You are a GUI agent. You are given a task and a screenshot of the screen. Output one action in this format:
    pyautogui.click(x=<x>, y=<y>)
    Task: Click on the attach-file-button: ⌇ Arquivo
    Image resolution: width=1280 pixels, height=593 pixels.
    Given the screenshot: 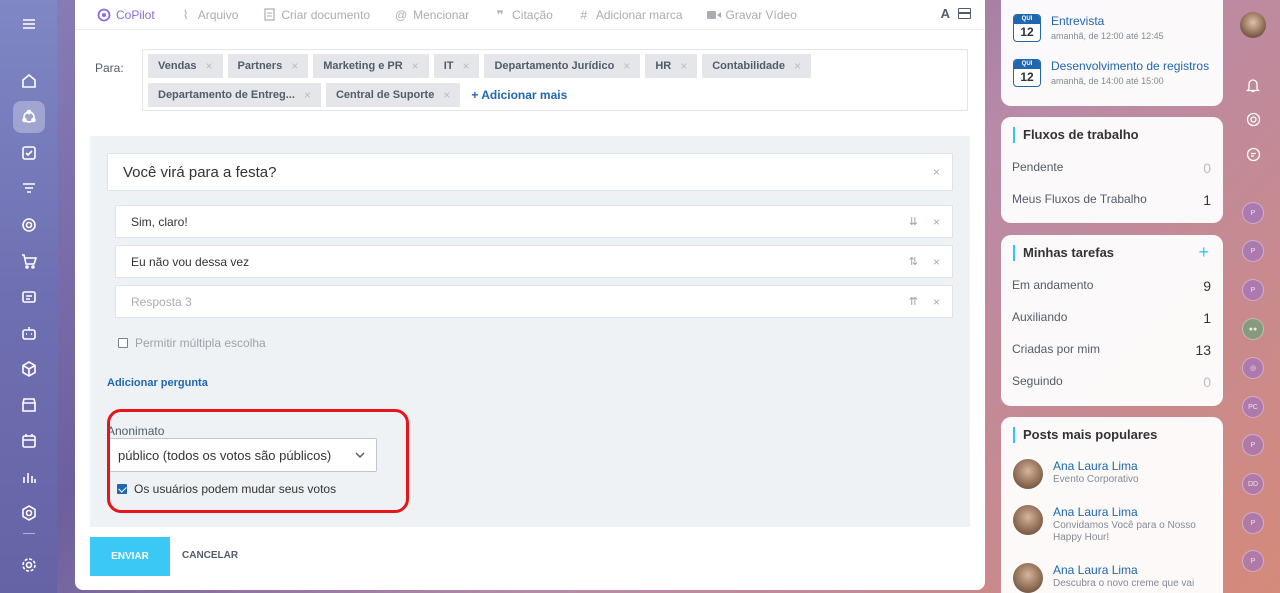 What is the action you would take?
    pyautogui.click(x=209, y=15)
    